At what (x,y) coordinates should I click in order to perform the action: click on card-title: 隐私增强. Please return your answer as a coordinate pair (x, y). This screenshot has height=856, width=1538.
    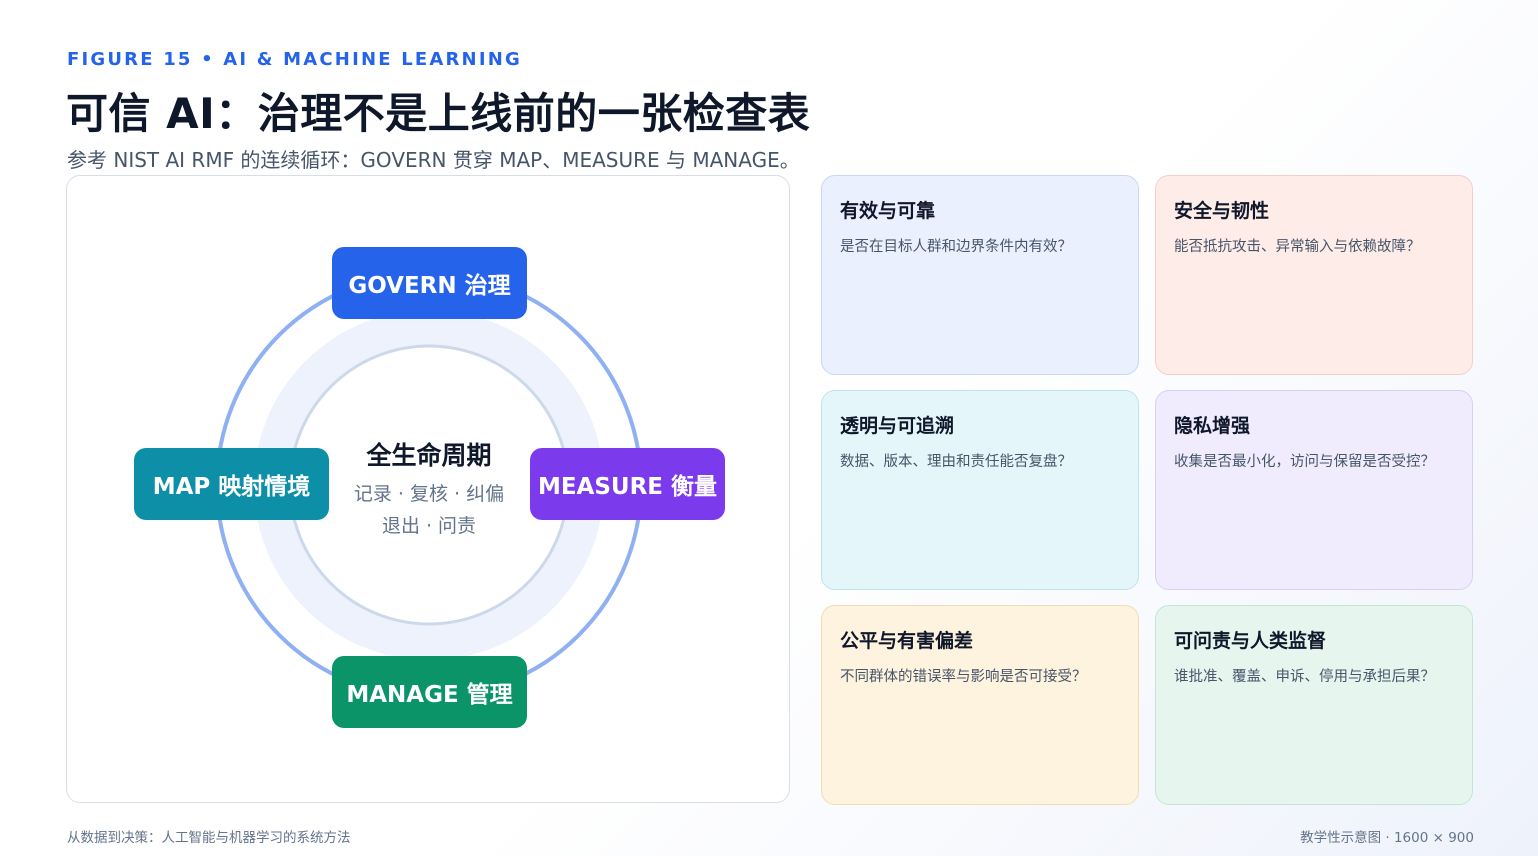
    Looking at the image, I should click on (1212, 426).